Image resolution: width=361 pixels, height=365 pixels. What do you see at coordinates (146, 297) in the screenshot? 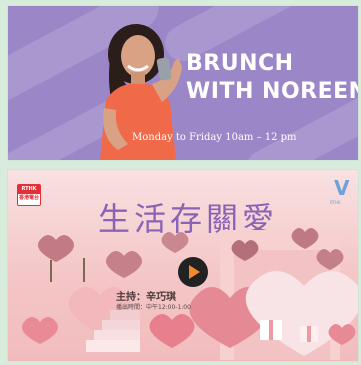
I see `program-host: 主持：辛巧琪` at bounding box center [146, 297].